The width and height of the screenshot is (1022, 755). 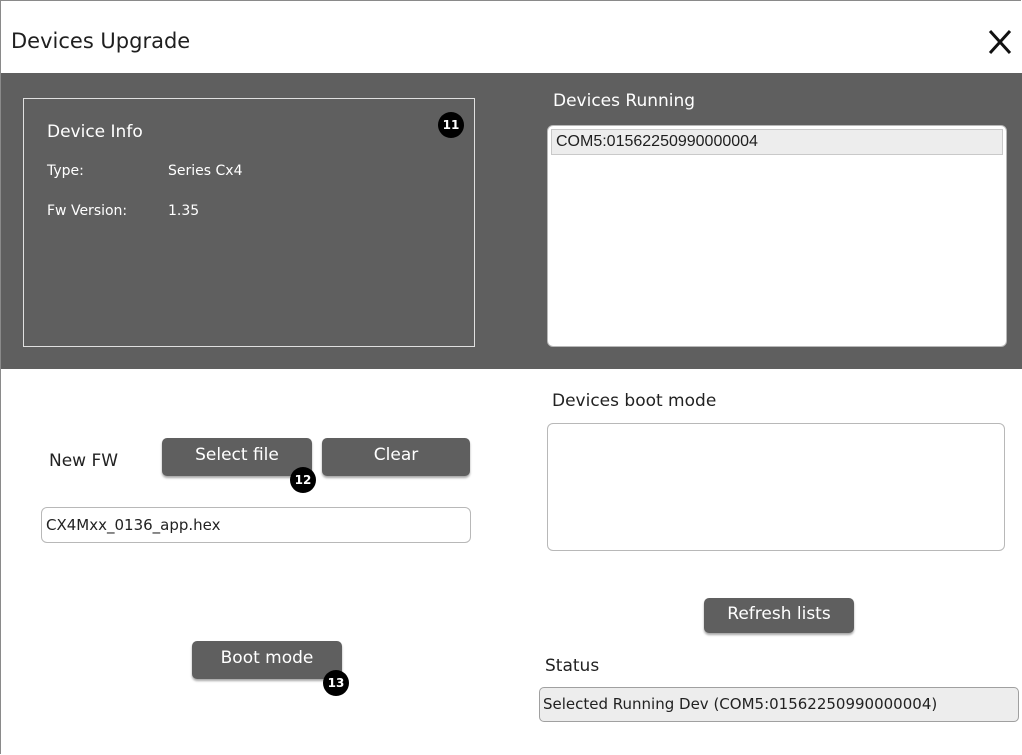 What do you see at coordinates (65, 171) in the screenshot?
I see `type-label: Type:` at bounding box center [65, 171].